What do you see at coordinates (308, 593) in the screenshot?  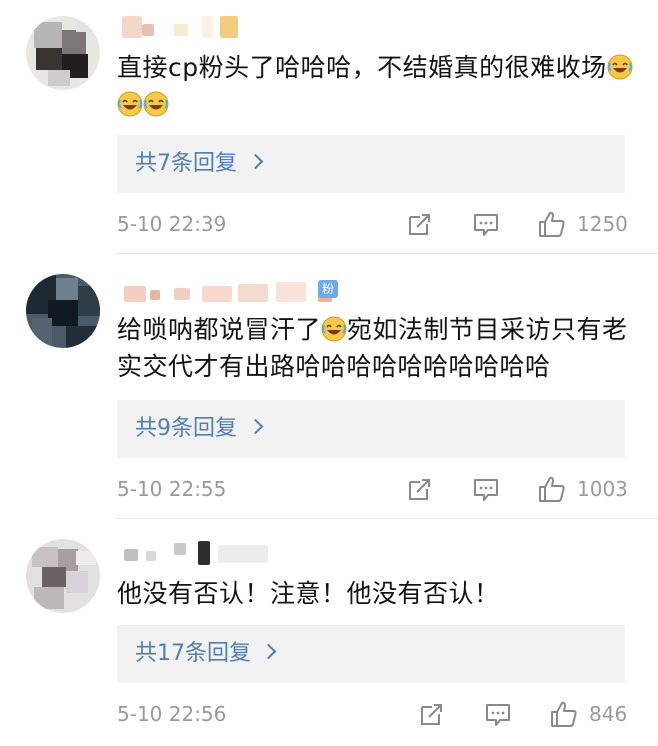 I see `comment-text-body: 他没有否认！注意！他没有否认！` at bounding box center [308, 593].